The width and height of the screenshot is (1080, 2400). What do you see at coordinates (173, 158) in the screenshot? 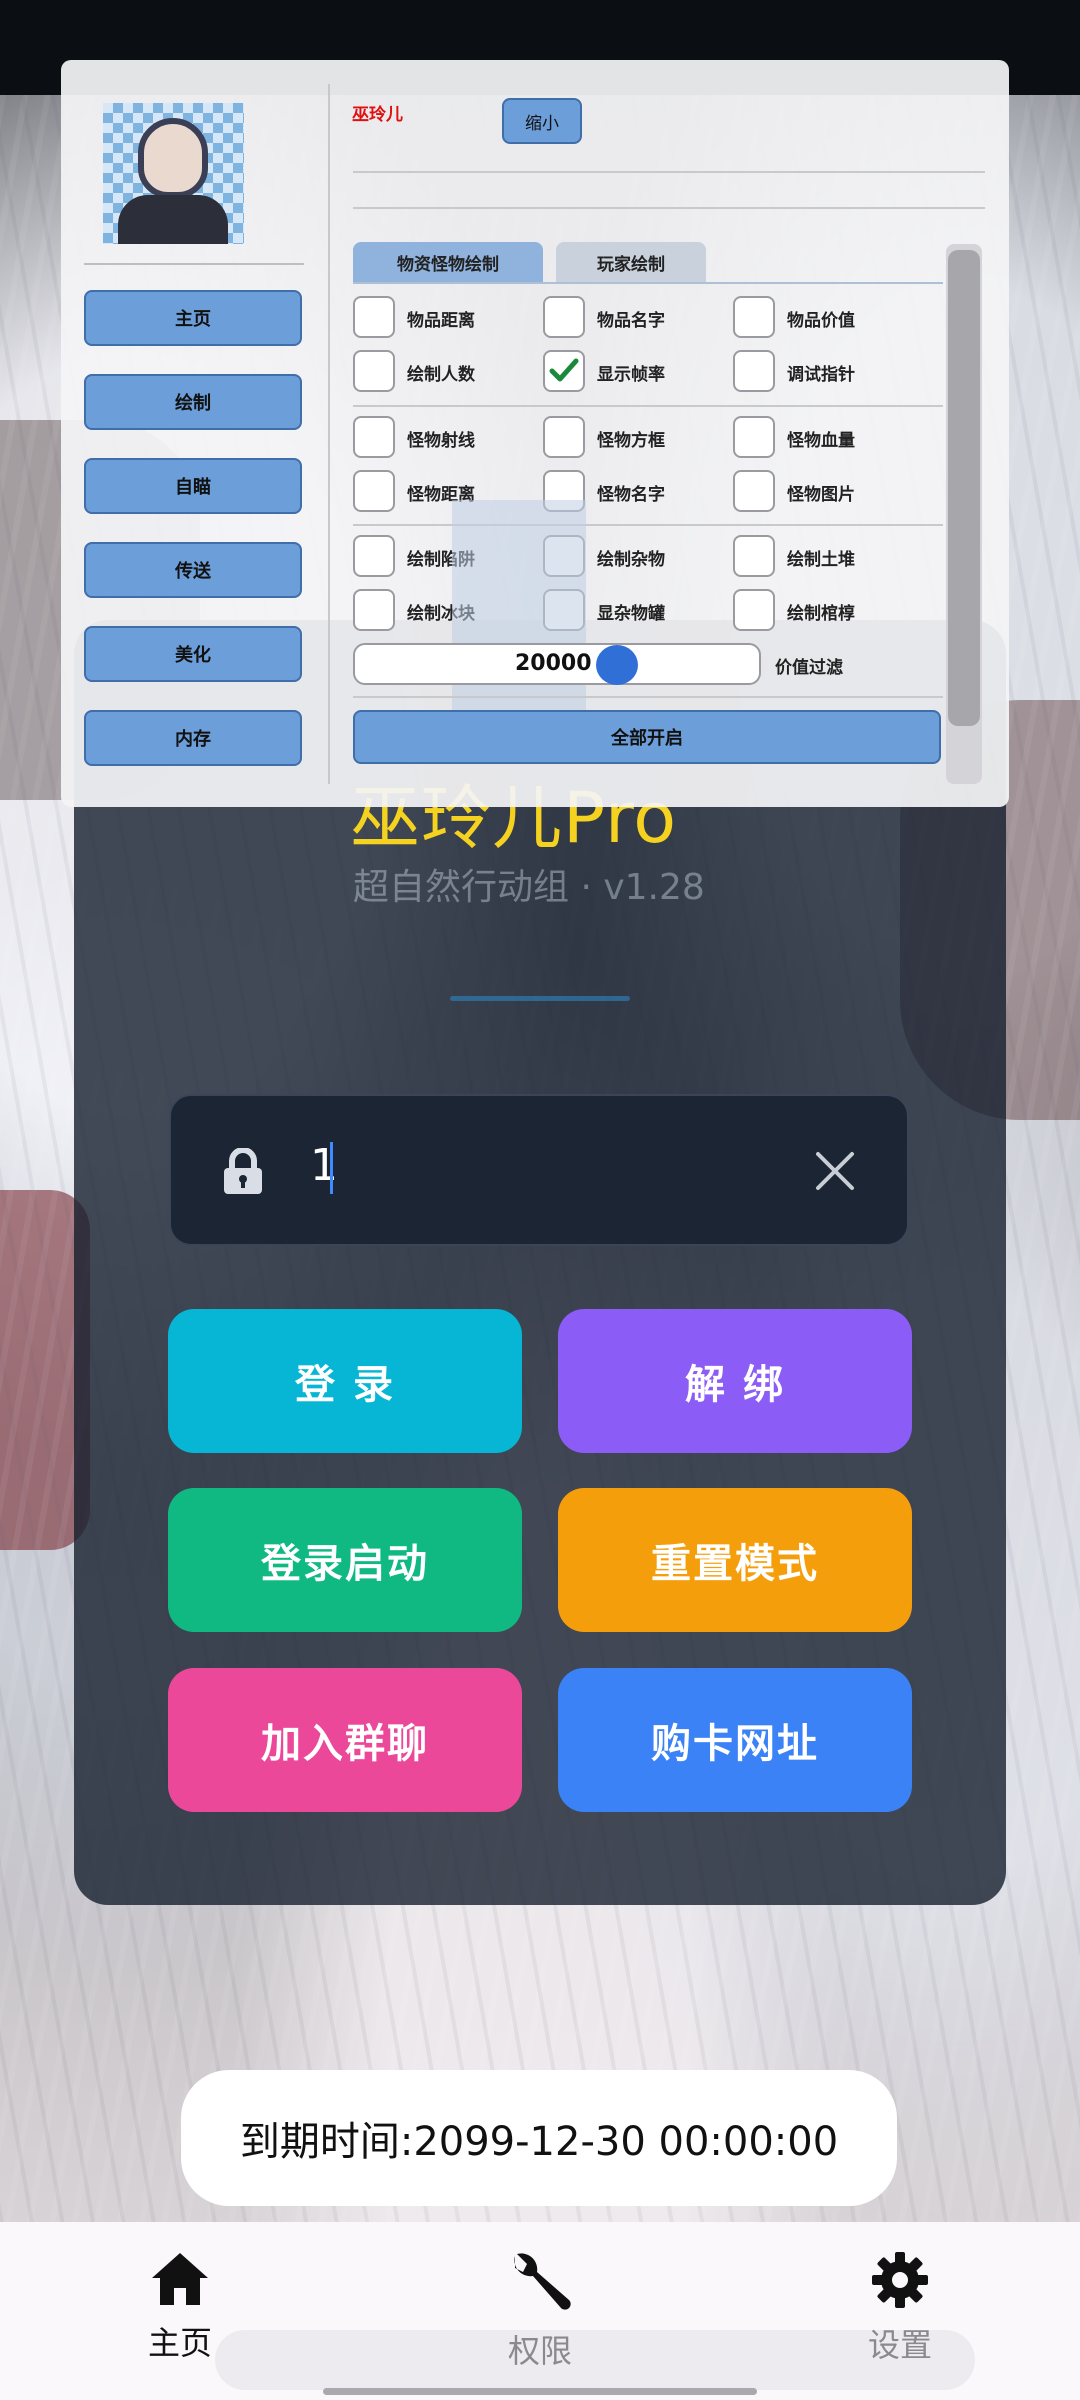
I see `avatar-face` at bounding box center [173, 158].